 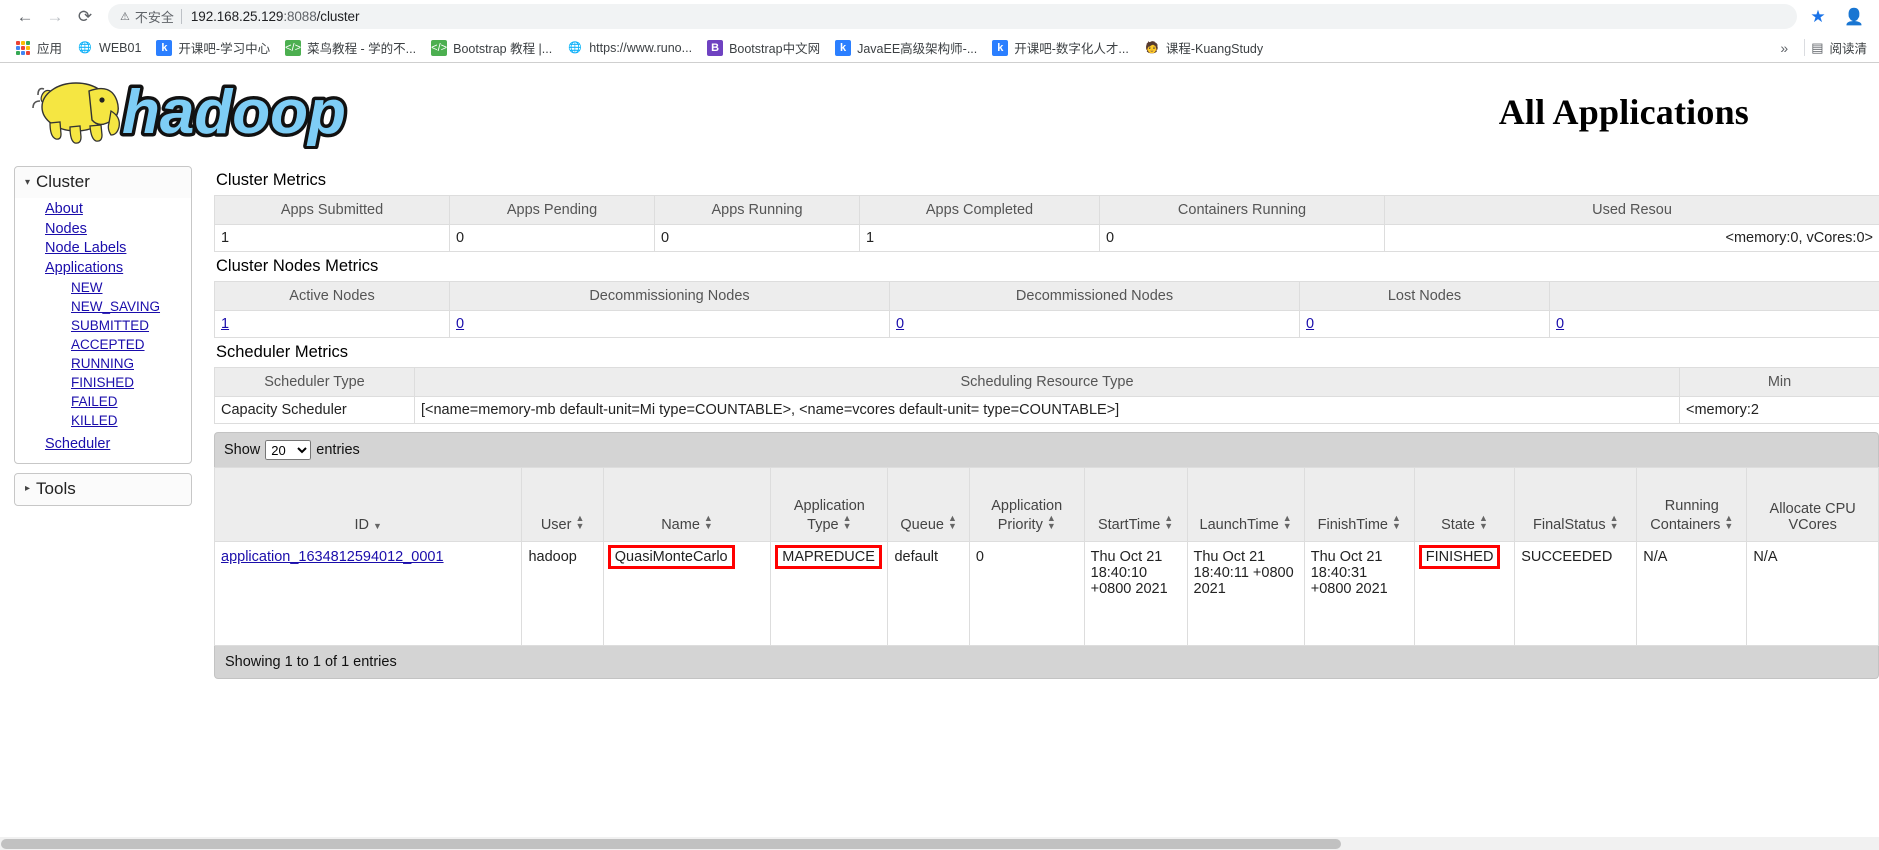 What do you see at coordinates (757, 210) in the screenshot?
I see `col-apps-running: Apps Running` at bounding box center [757, 210].